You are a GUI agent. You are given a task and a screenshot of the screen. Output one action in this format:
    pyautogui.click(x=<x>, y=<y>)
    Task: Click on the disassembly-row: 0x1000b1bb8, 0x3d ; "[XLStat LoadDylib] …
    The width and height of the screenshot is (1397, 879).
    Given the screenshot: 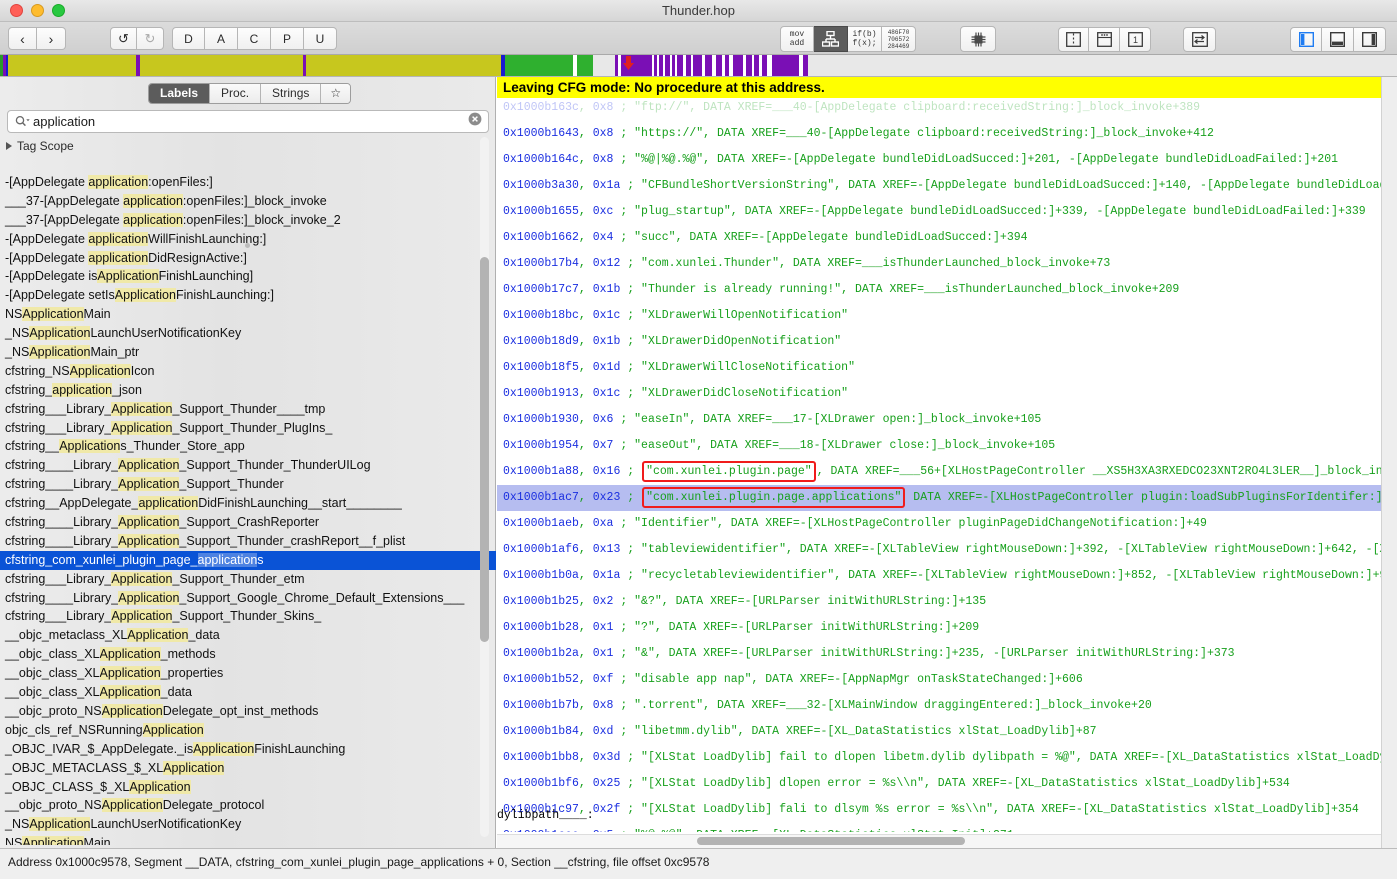 What is the action you would take?
    pyautogui.click(x=939, y=758)
    